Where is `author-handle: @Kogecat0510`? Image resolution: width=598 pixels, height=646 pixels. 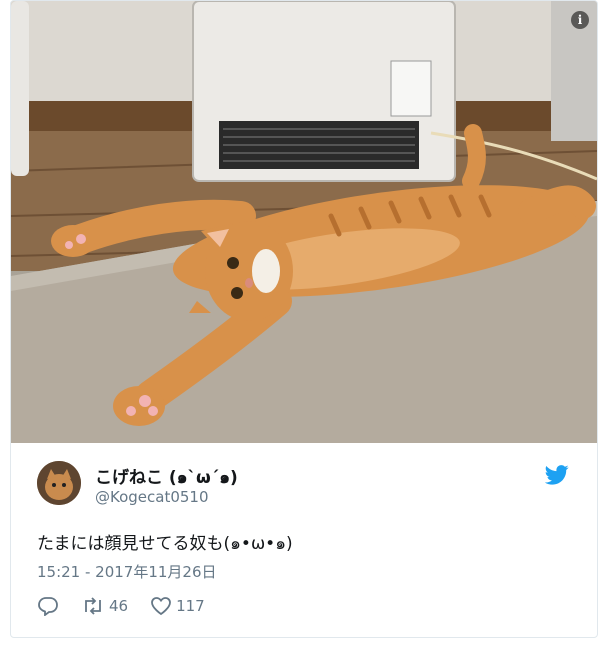 author-handle: @Kogecat0510 is located at coordinates (152, 497).